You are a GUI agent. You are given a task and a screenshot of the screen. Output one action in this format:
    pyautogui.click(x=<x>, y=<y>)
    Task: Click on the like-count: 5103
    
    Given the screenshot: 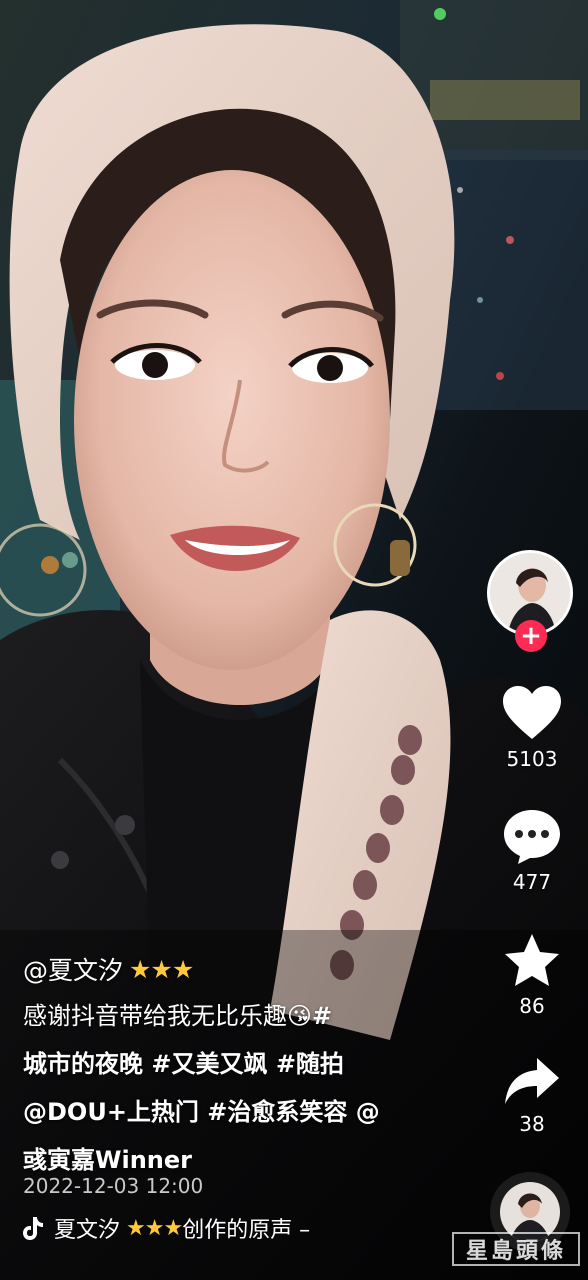 What is the action you would take?
    pyautogui.click(x=532, y=759)
    